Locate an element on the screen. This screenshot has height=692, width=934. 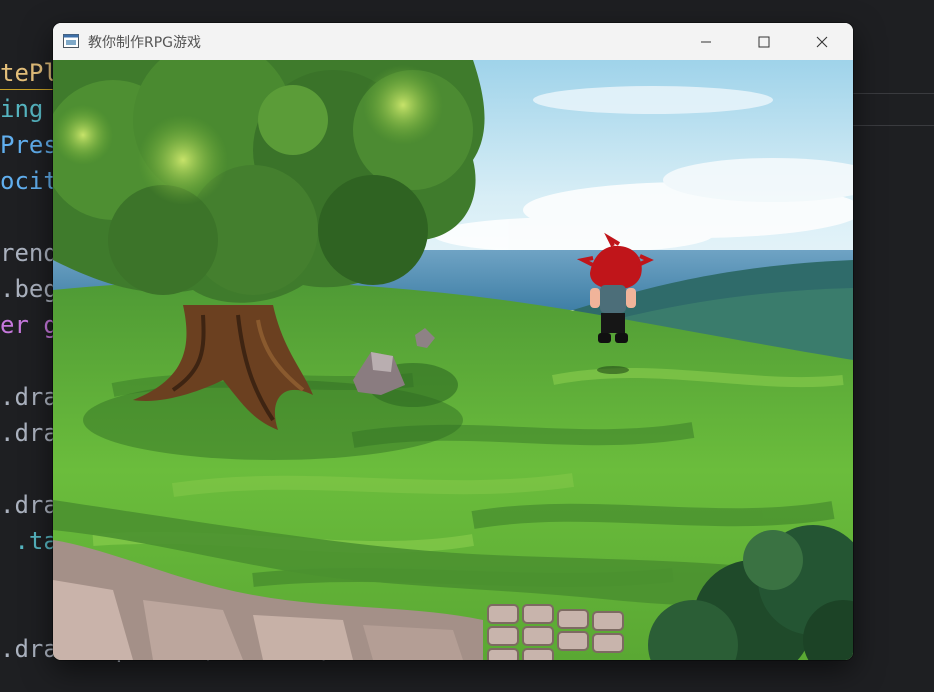
code-line: ocit is located at coordinates (29, 181).